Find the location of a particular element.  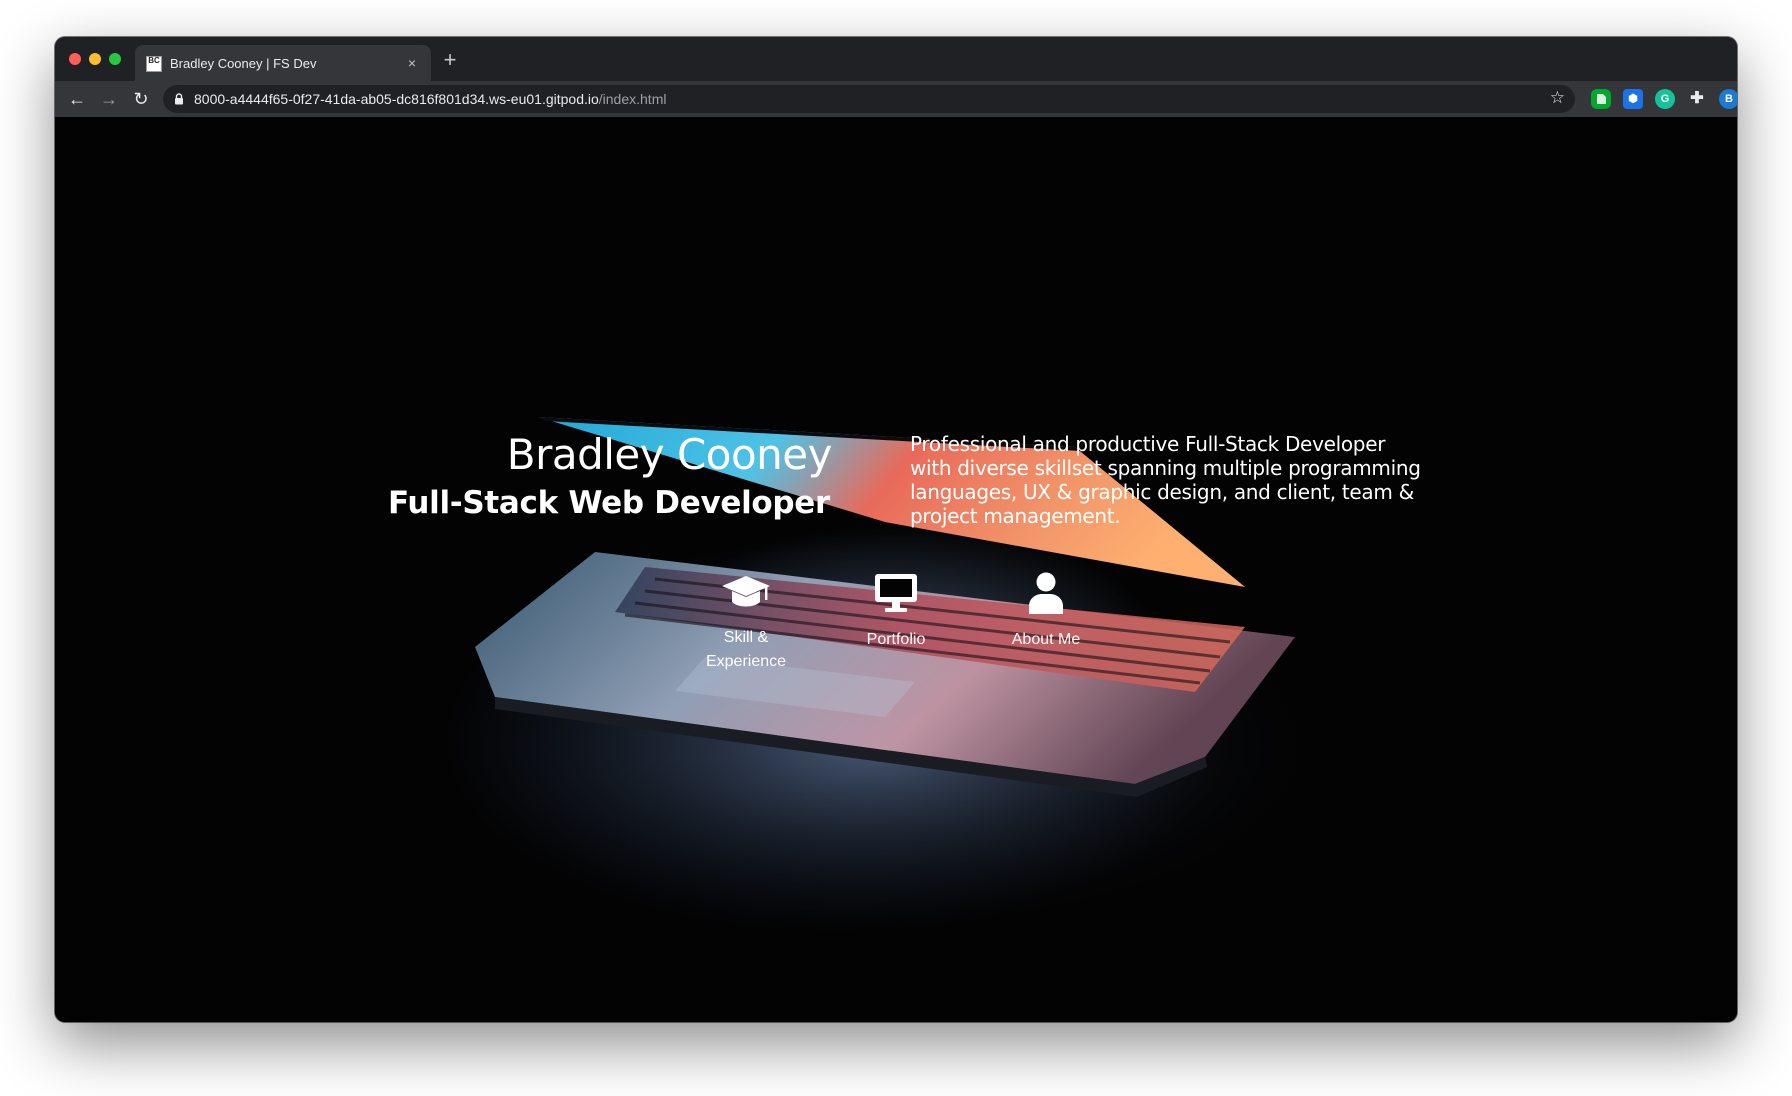

user-icon is located at coordinates (1046, 593).